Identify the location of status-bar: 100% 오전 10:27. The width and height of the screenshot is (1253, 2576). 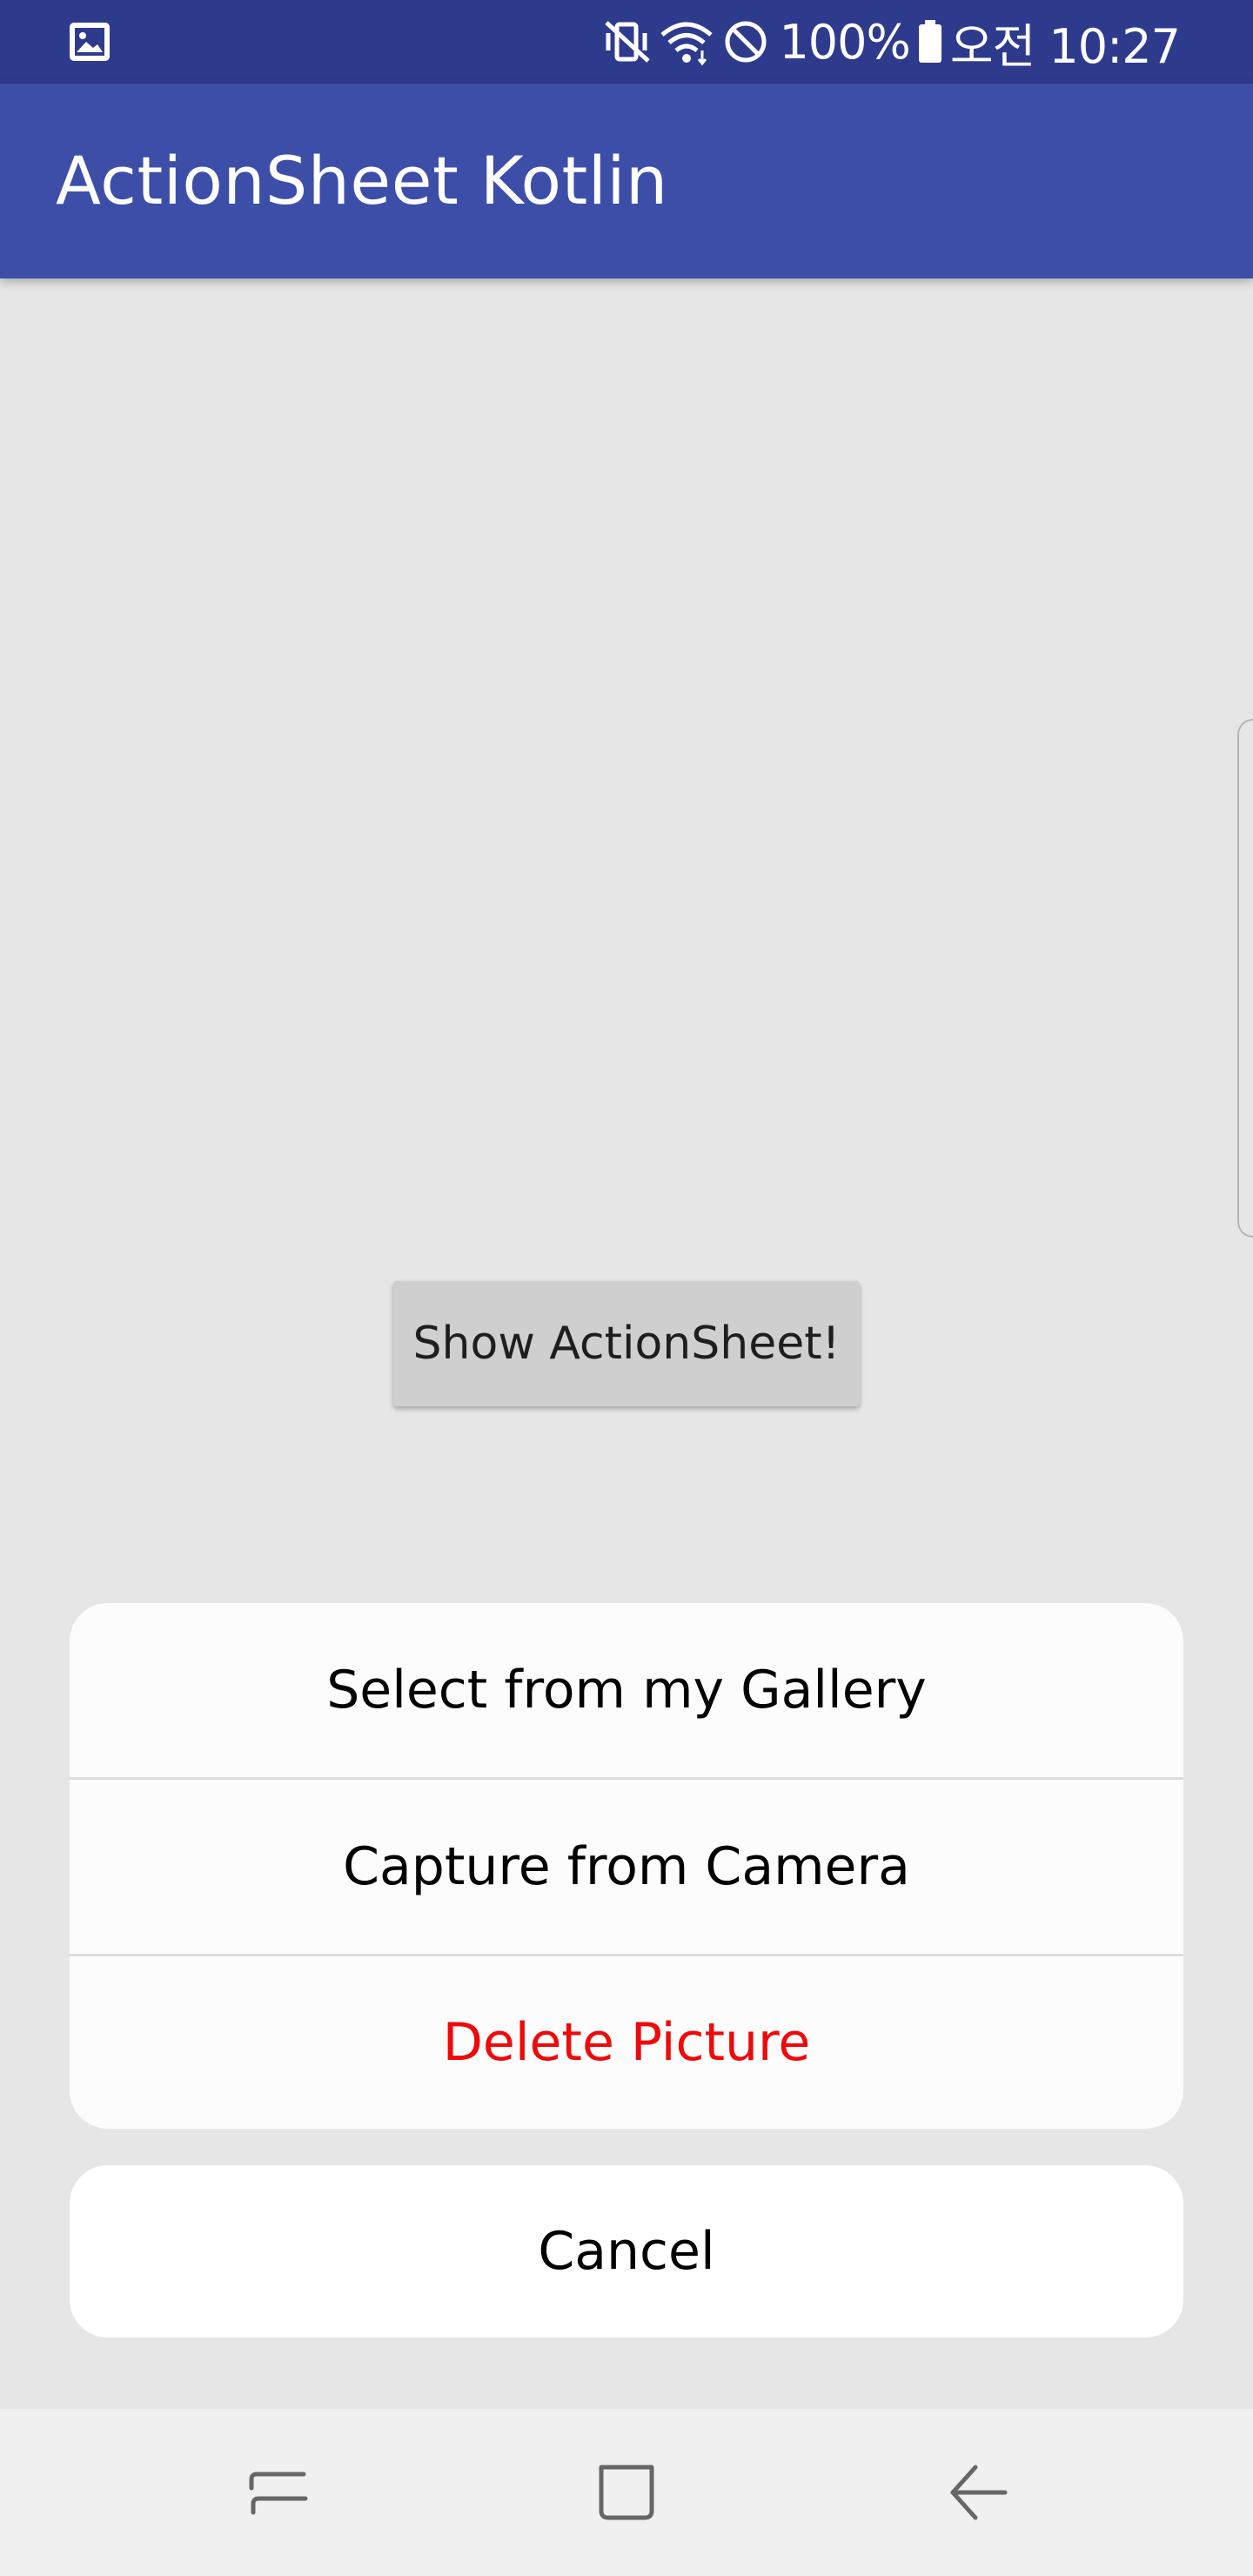
(626, 42).